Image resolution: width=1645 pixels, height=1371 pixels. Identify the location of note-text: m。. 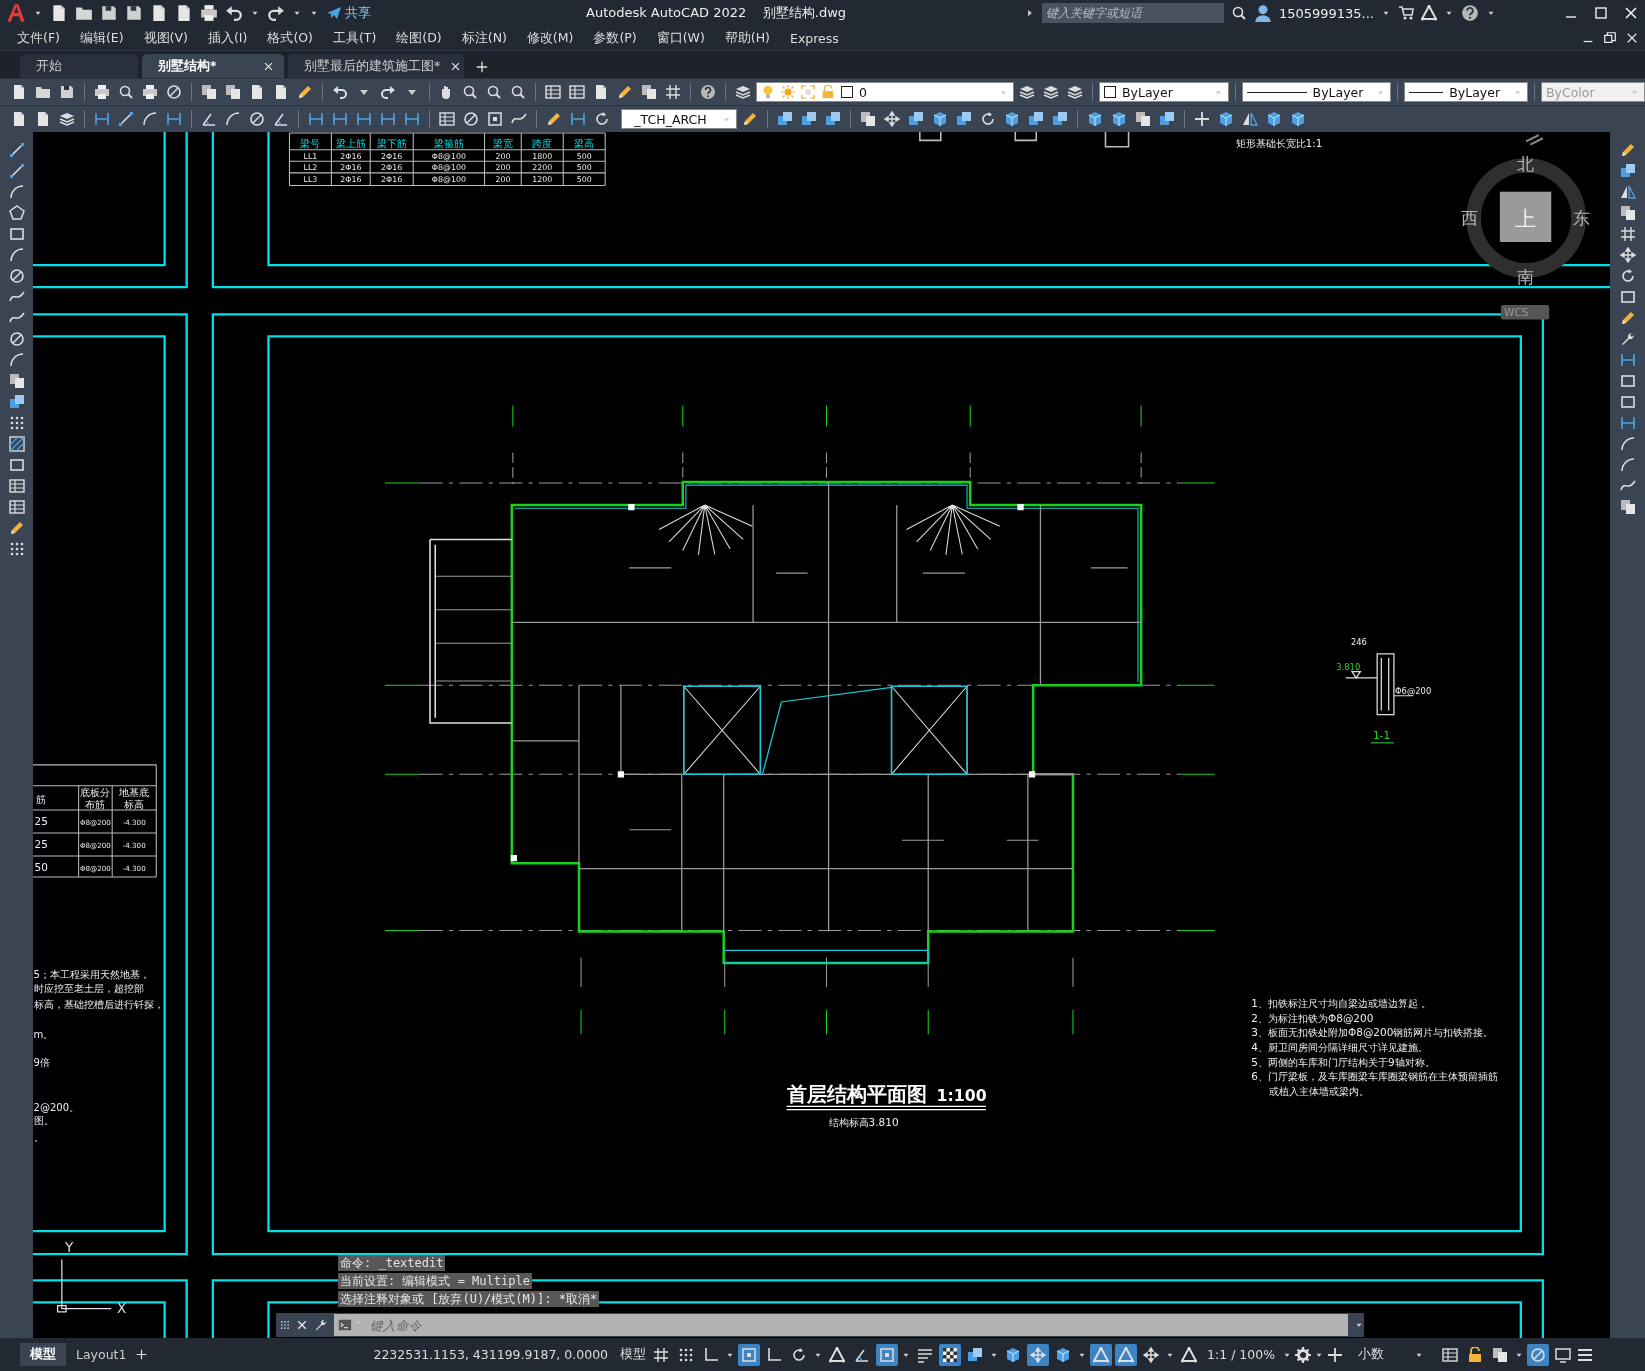
(43, 1035).